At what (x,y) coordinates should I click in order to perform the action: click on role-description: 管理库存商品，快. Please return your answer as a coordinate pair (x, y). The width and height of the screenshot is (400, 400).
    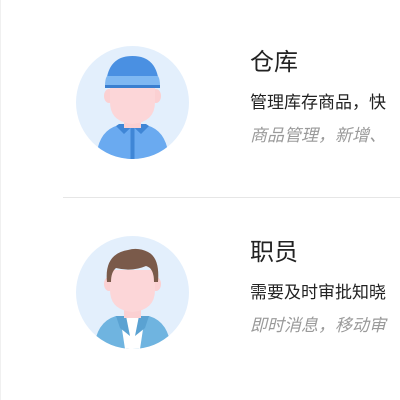
    Looking at the image, I should click on (318, 103).